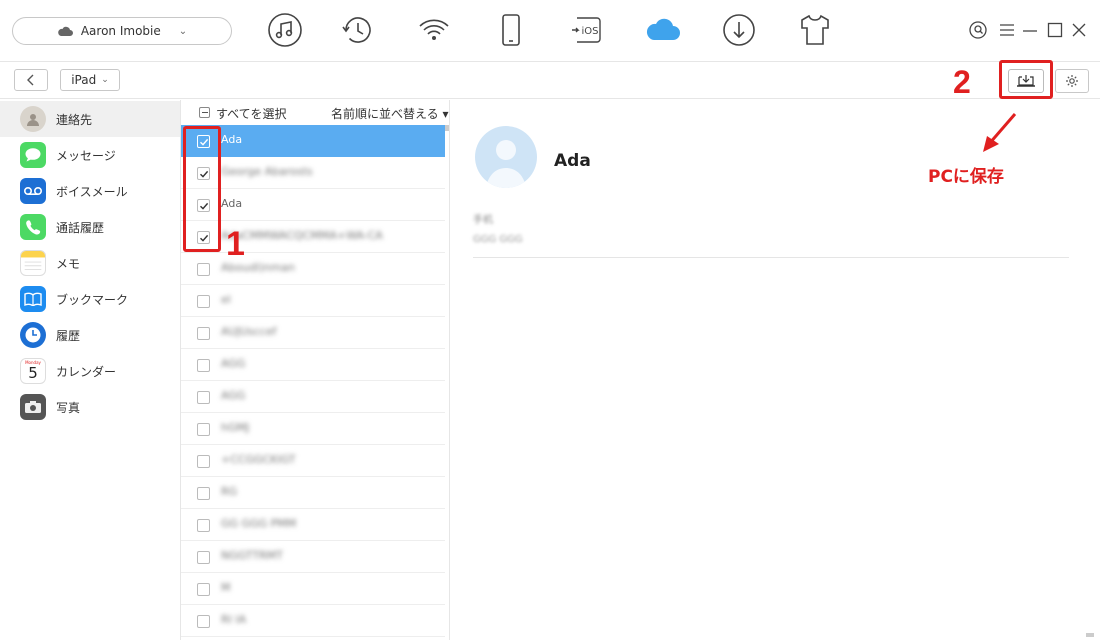 The image size is (1100, 640). I want to click on theme-tool-button, so click(815, 30).